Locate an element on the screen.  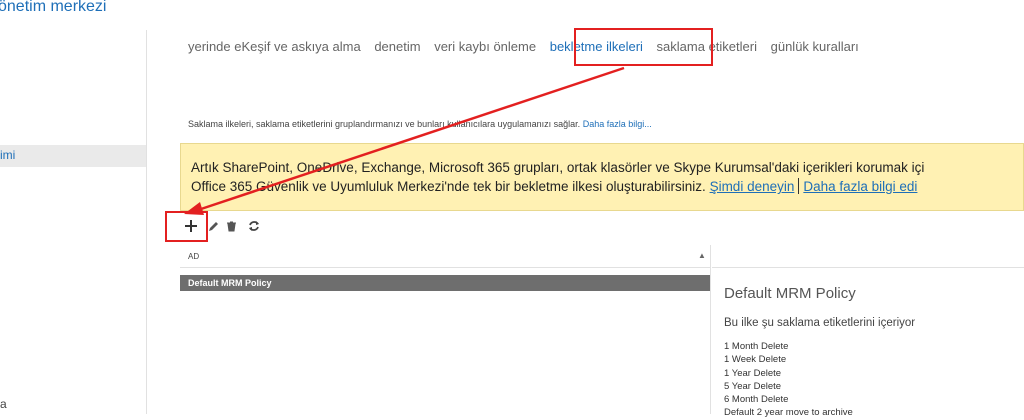
tab-dlp: veri kaybı önleme is located at coordinates (485, 46).